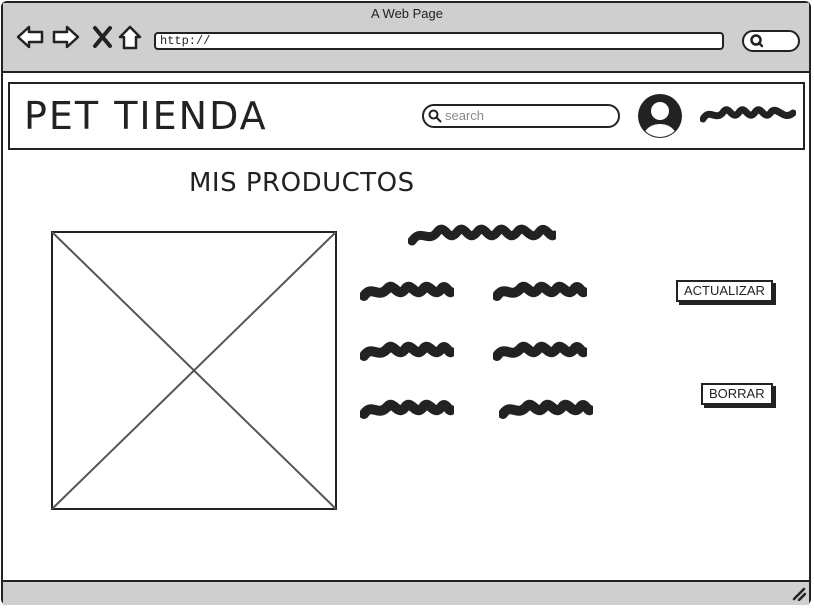  Describe the element at coordinates (302, 183) in the screenshot. I see `page-title: MIS PRODUCTOS` at that location.